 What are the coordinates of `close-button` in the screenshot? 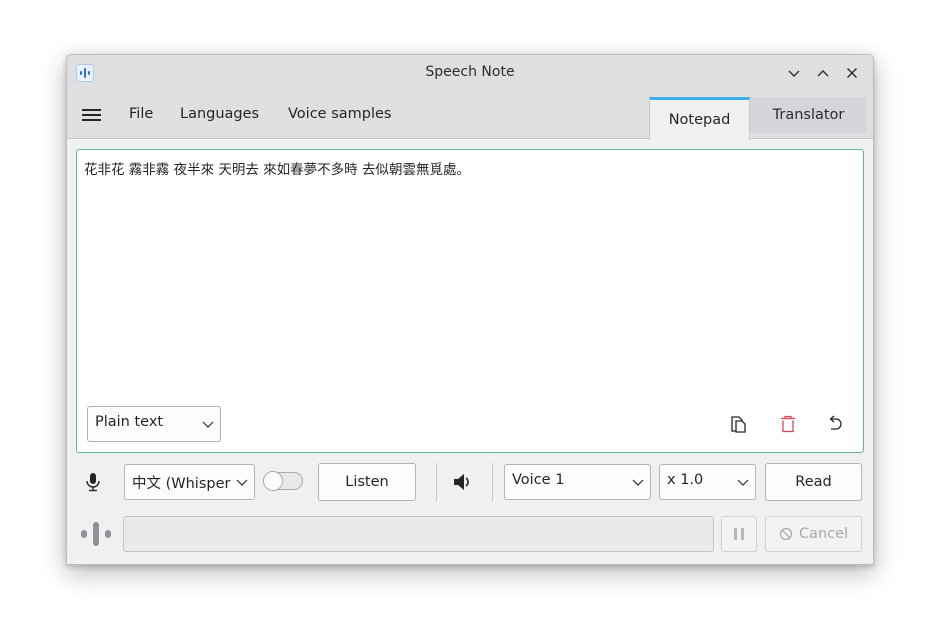 It's located at (852, 73).